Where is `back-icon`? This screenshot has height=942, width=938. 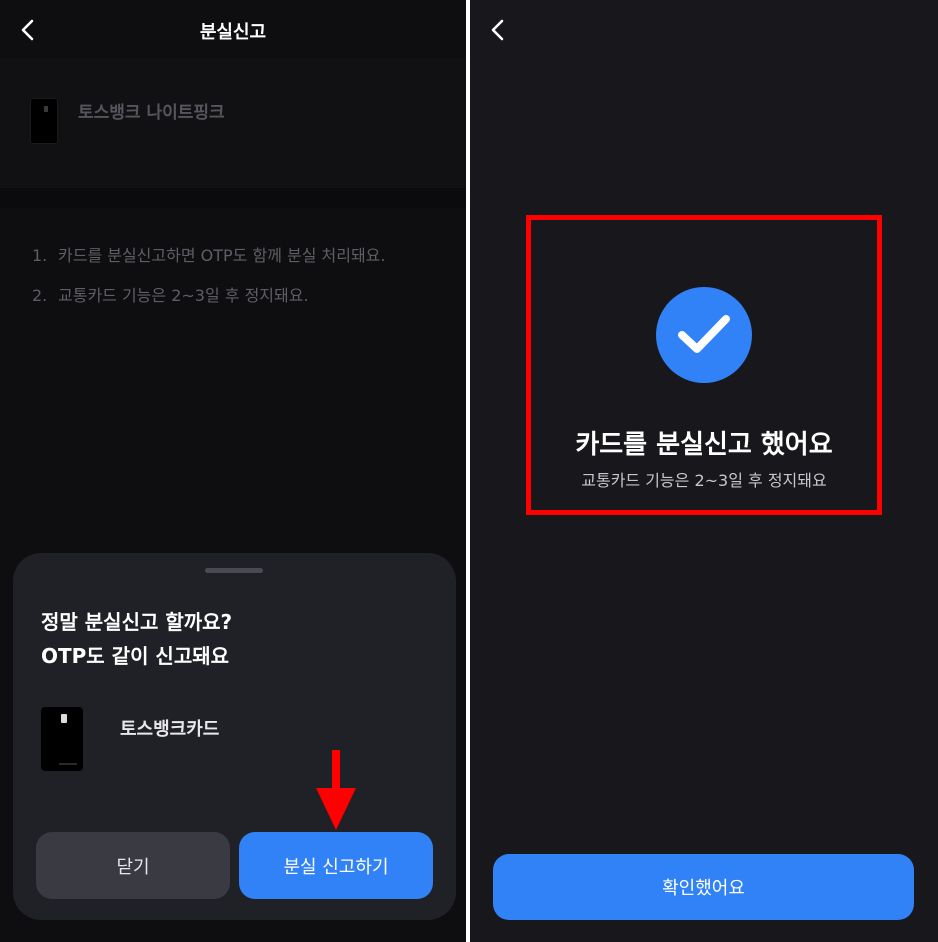
back-icon is located at coordinates (498, 30).